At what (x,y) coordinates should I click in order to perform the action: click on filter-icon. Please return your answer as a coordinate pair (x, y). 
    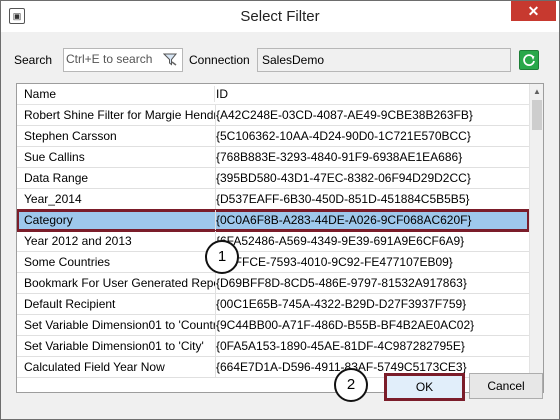
    Looking at the image, I should click on (170, 59).